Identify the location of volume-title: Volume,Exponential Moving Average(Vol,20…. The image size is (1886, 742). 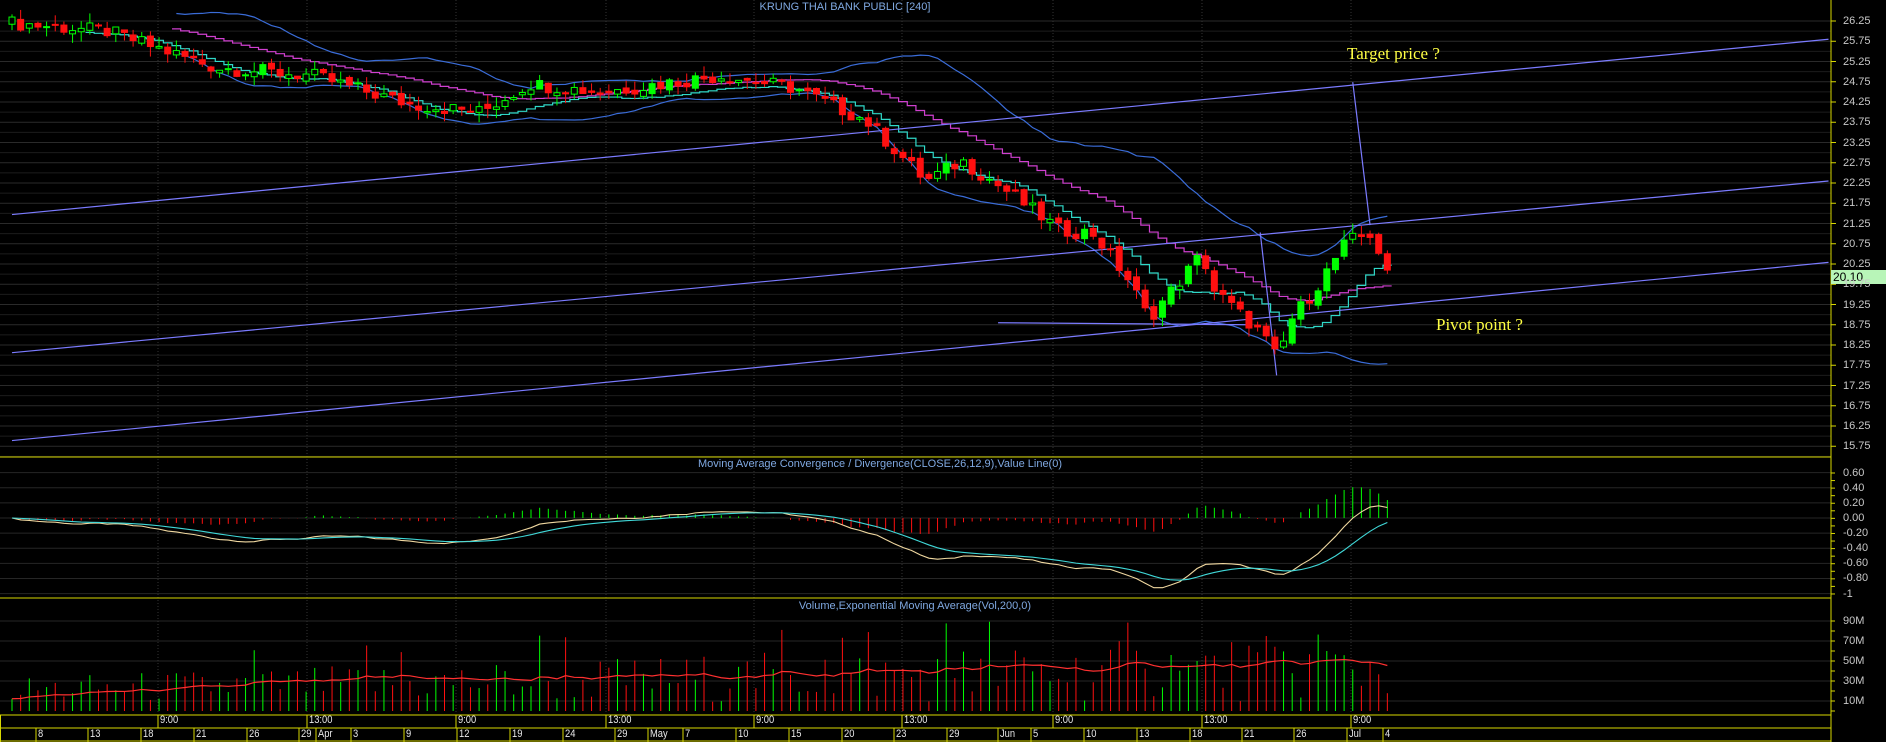
(915, 606).